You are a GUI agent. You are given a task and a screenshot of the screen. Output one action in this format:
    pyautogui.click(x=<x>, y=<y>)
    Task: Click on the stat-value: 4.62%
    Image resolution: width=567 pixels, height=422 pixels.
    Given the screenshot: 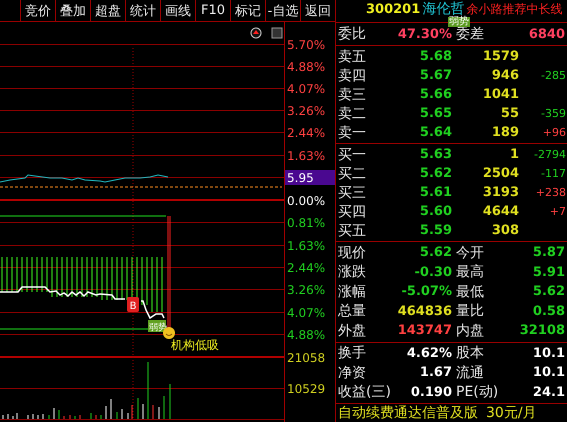 What is the action you would take?
    pyautogui.click(x=429, y=353)
    